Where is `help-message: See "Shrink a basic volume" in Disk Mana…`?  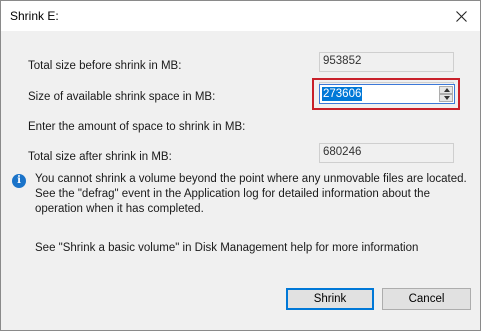
help-message: See "Shrink a basic volume" in Disk Mana… is located at coordinates (227, 248).